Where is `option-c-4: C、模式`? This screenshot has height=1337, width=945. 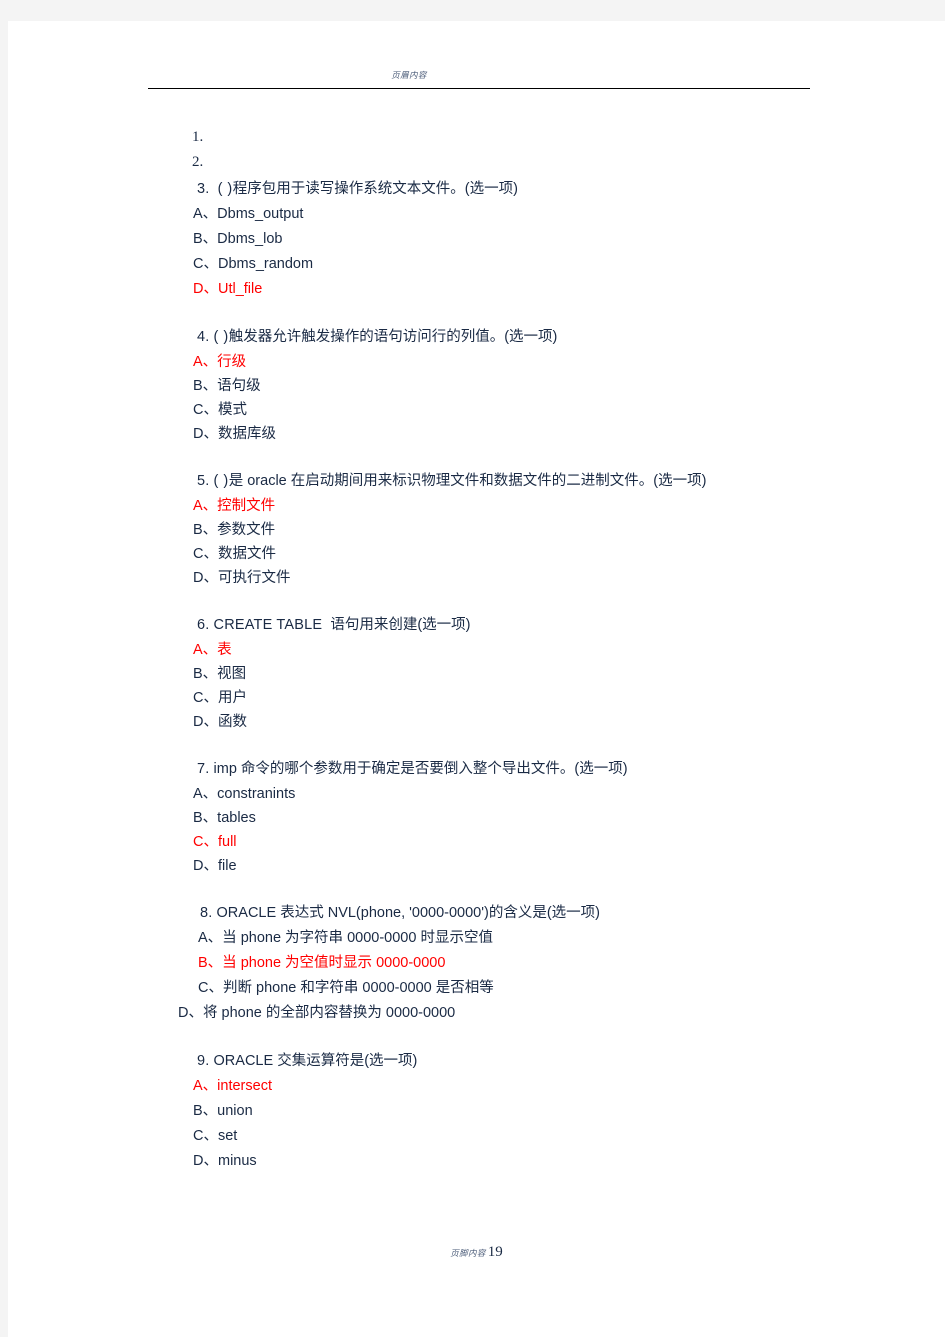 option-c-4: C、模式 is located at coordinates (476, 410).